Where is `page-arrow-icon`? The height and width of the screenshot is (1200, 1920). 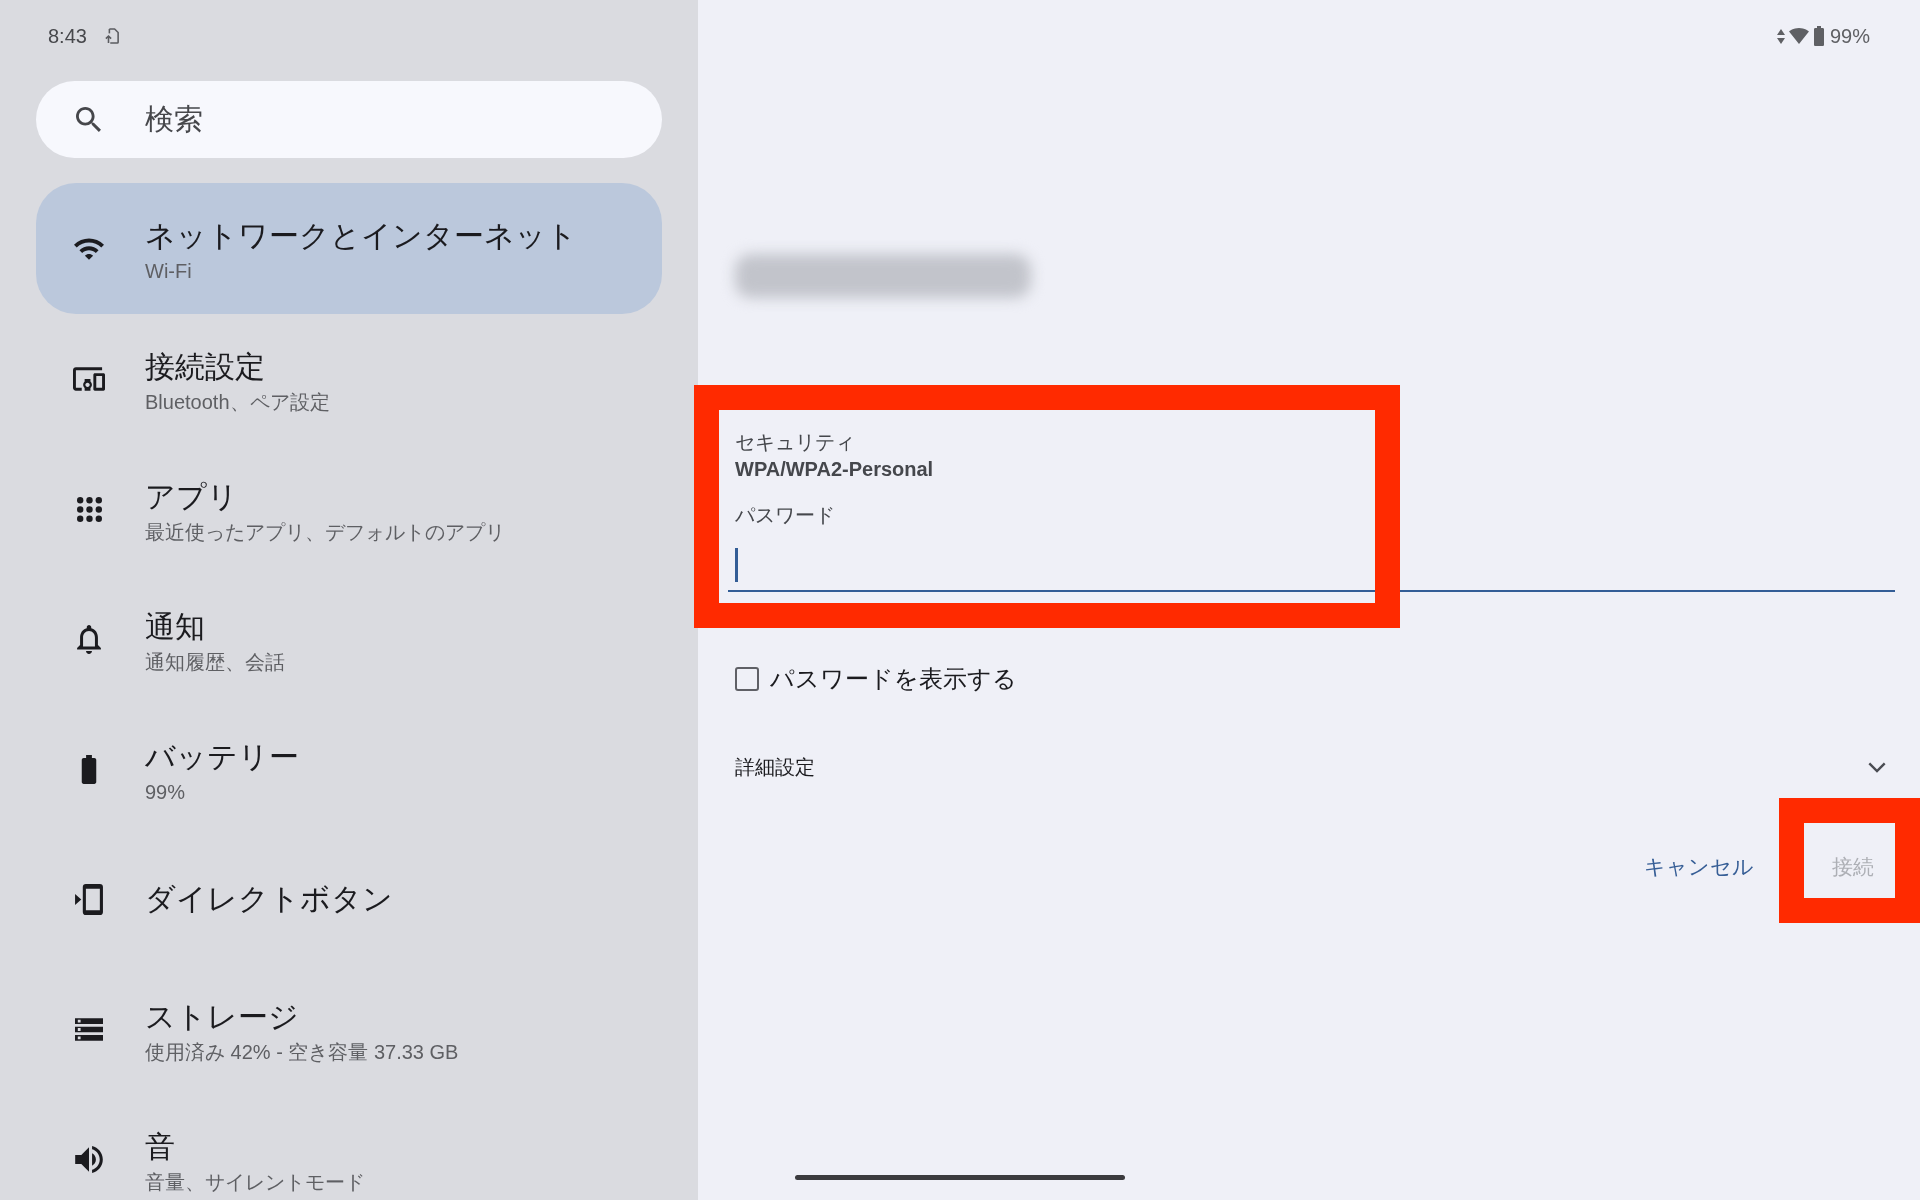
page-arrow-icon is located at coordinates (111, 36).